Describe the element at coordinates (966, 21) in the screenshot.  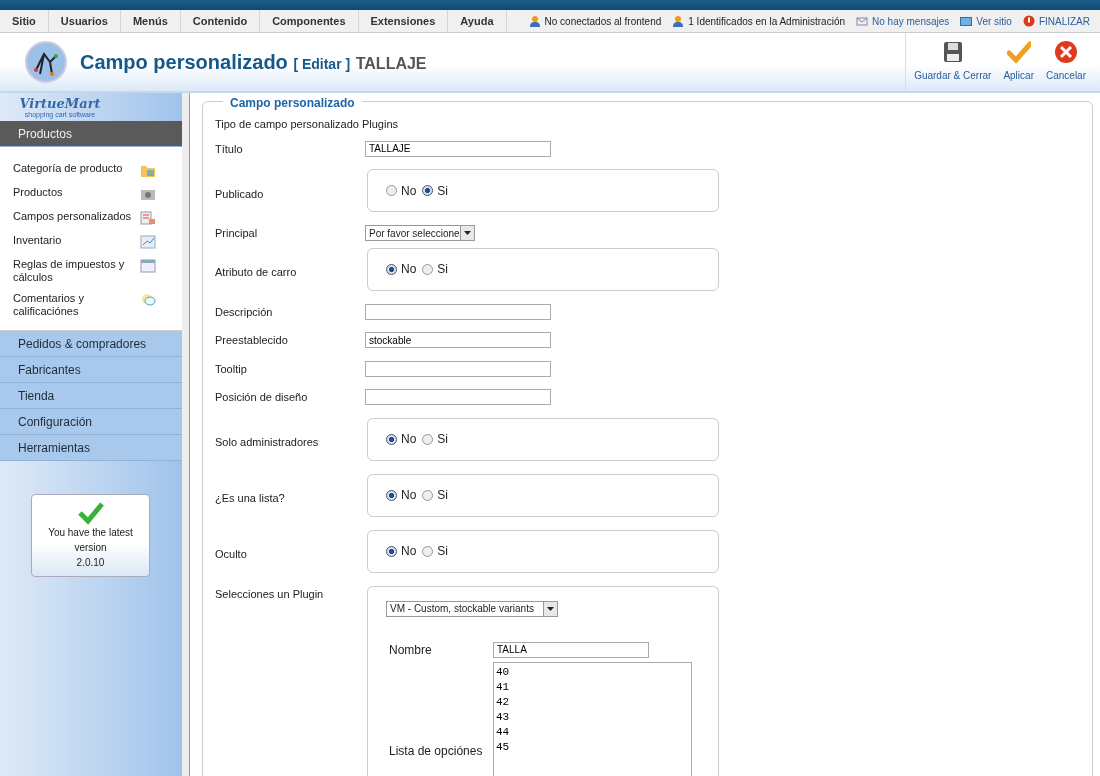
I see `monitor-icon` at that location.